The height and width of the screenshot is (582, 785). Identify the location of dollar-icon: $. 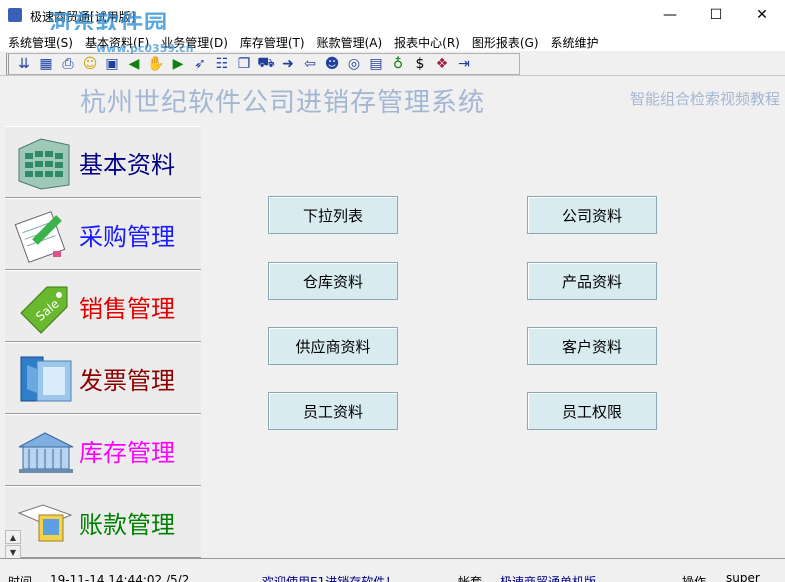
(420, 64).